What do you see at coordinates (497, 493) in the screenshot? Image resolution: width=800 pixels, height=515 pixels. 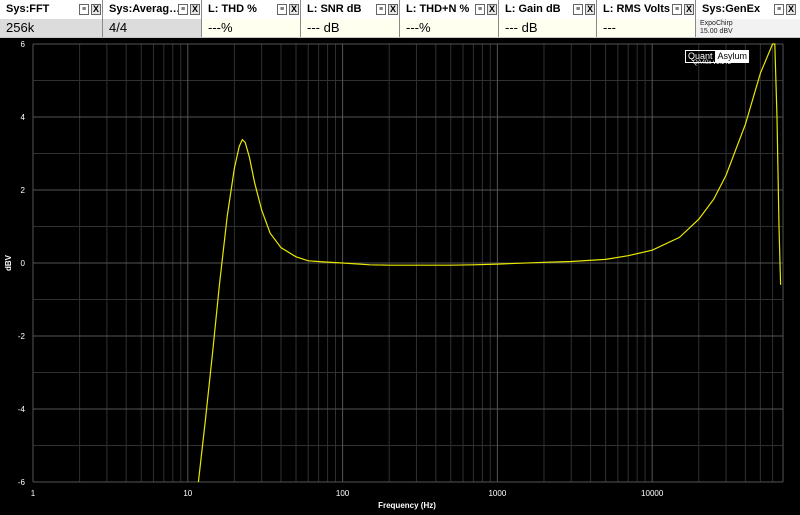 I see `x-tick-label: 1000` at bounding box center [497, 493].